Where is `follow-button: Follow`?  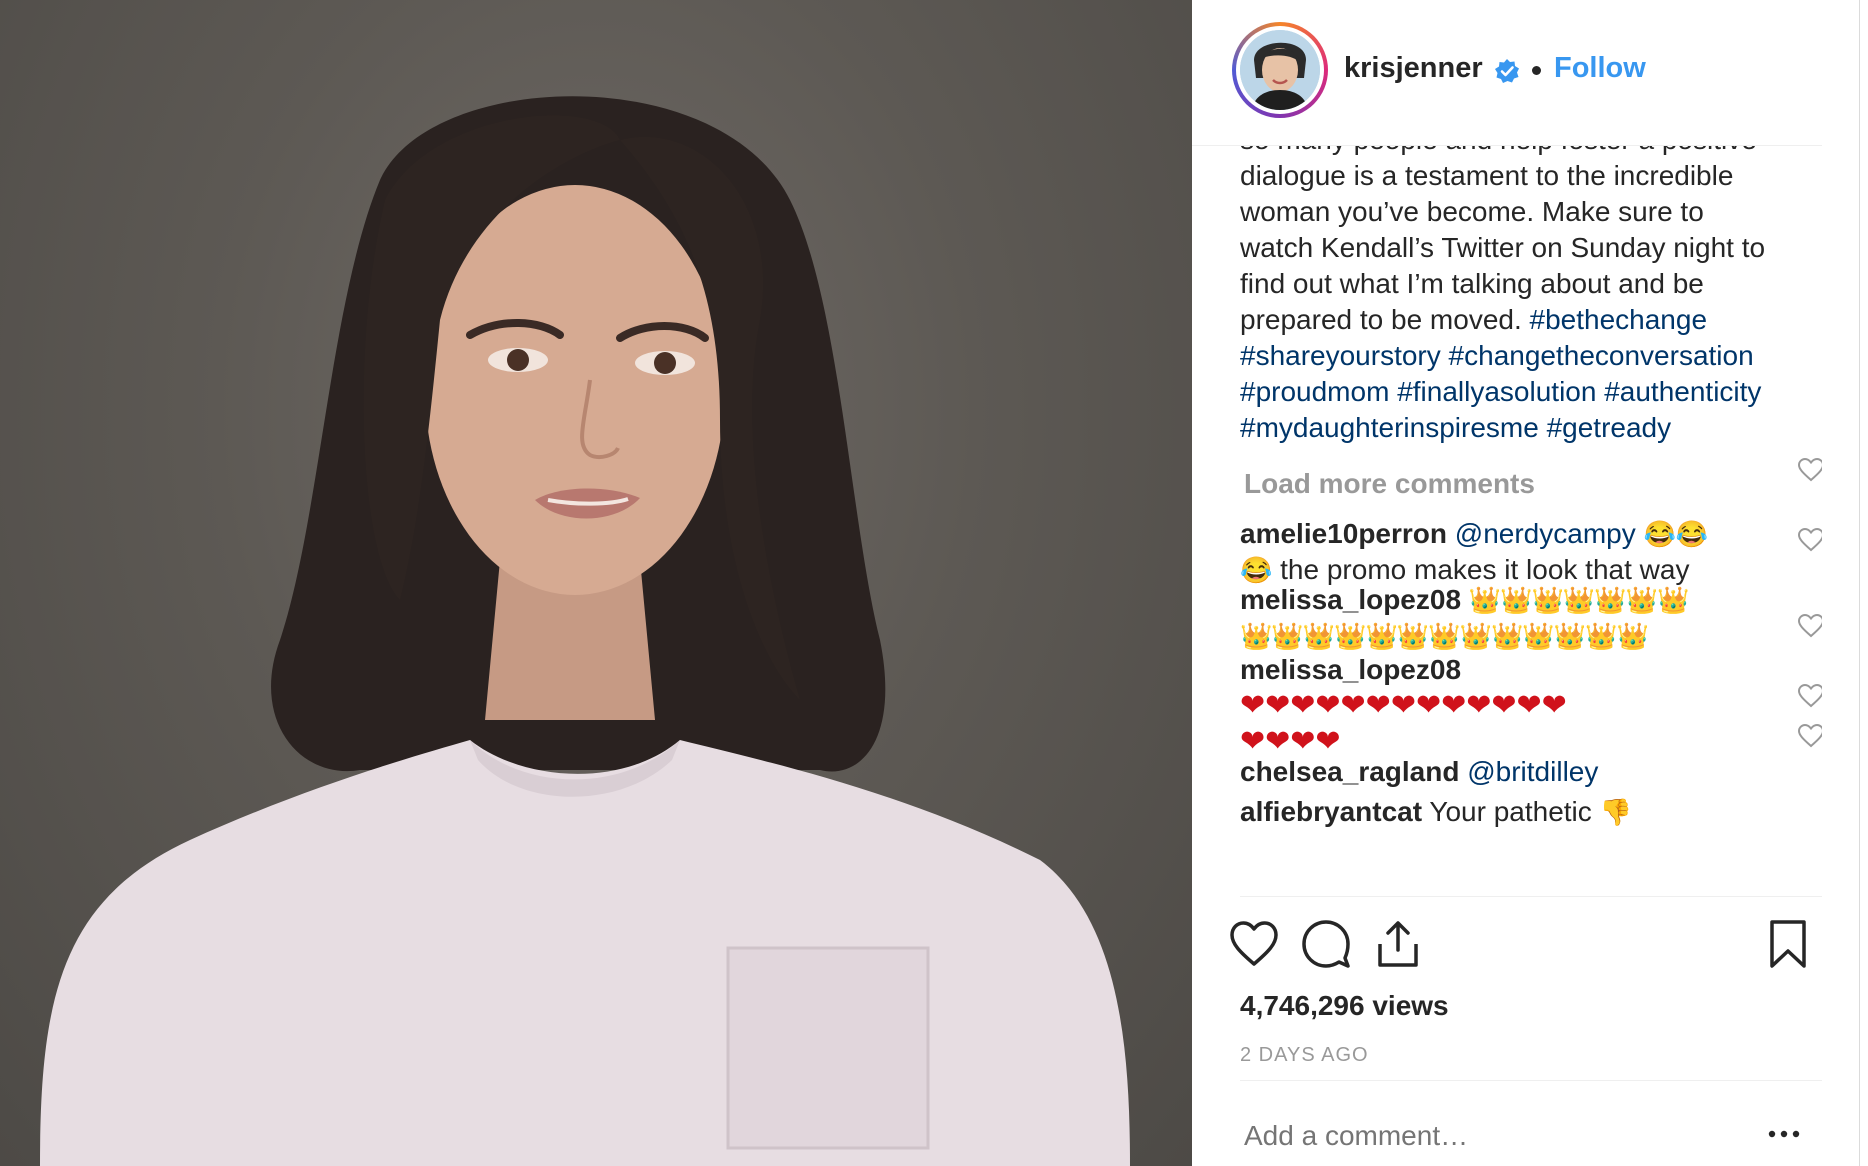 follow-button: Follow is located at coordinates (1600, 68).